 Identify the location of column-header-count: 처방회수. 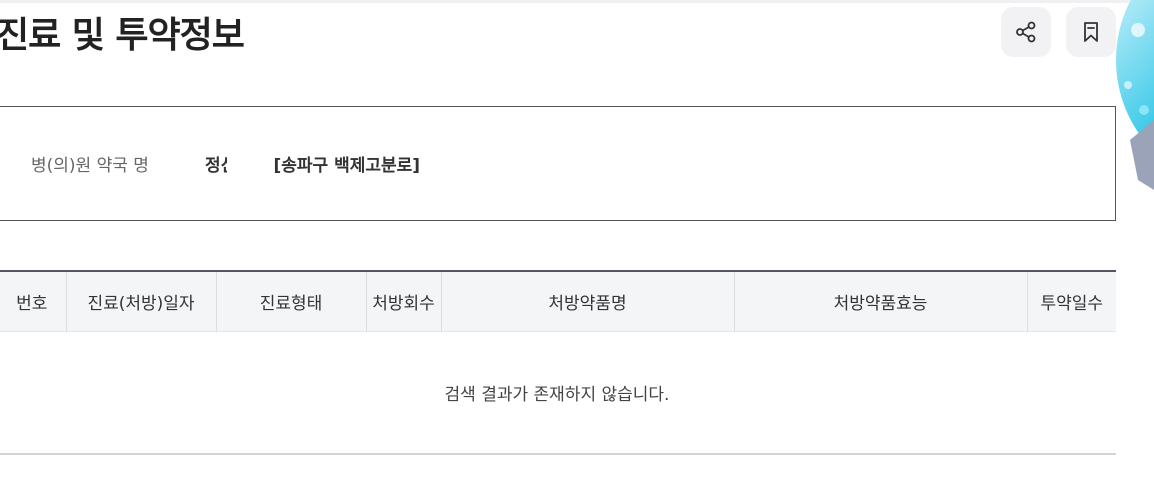
(403, 300).